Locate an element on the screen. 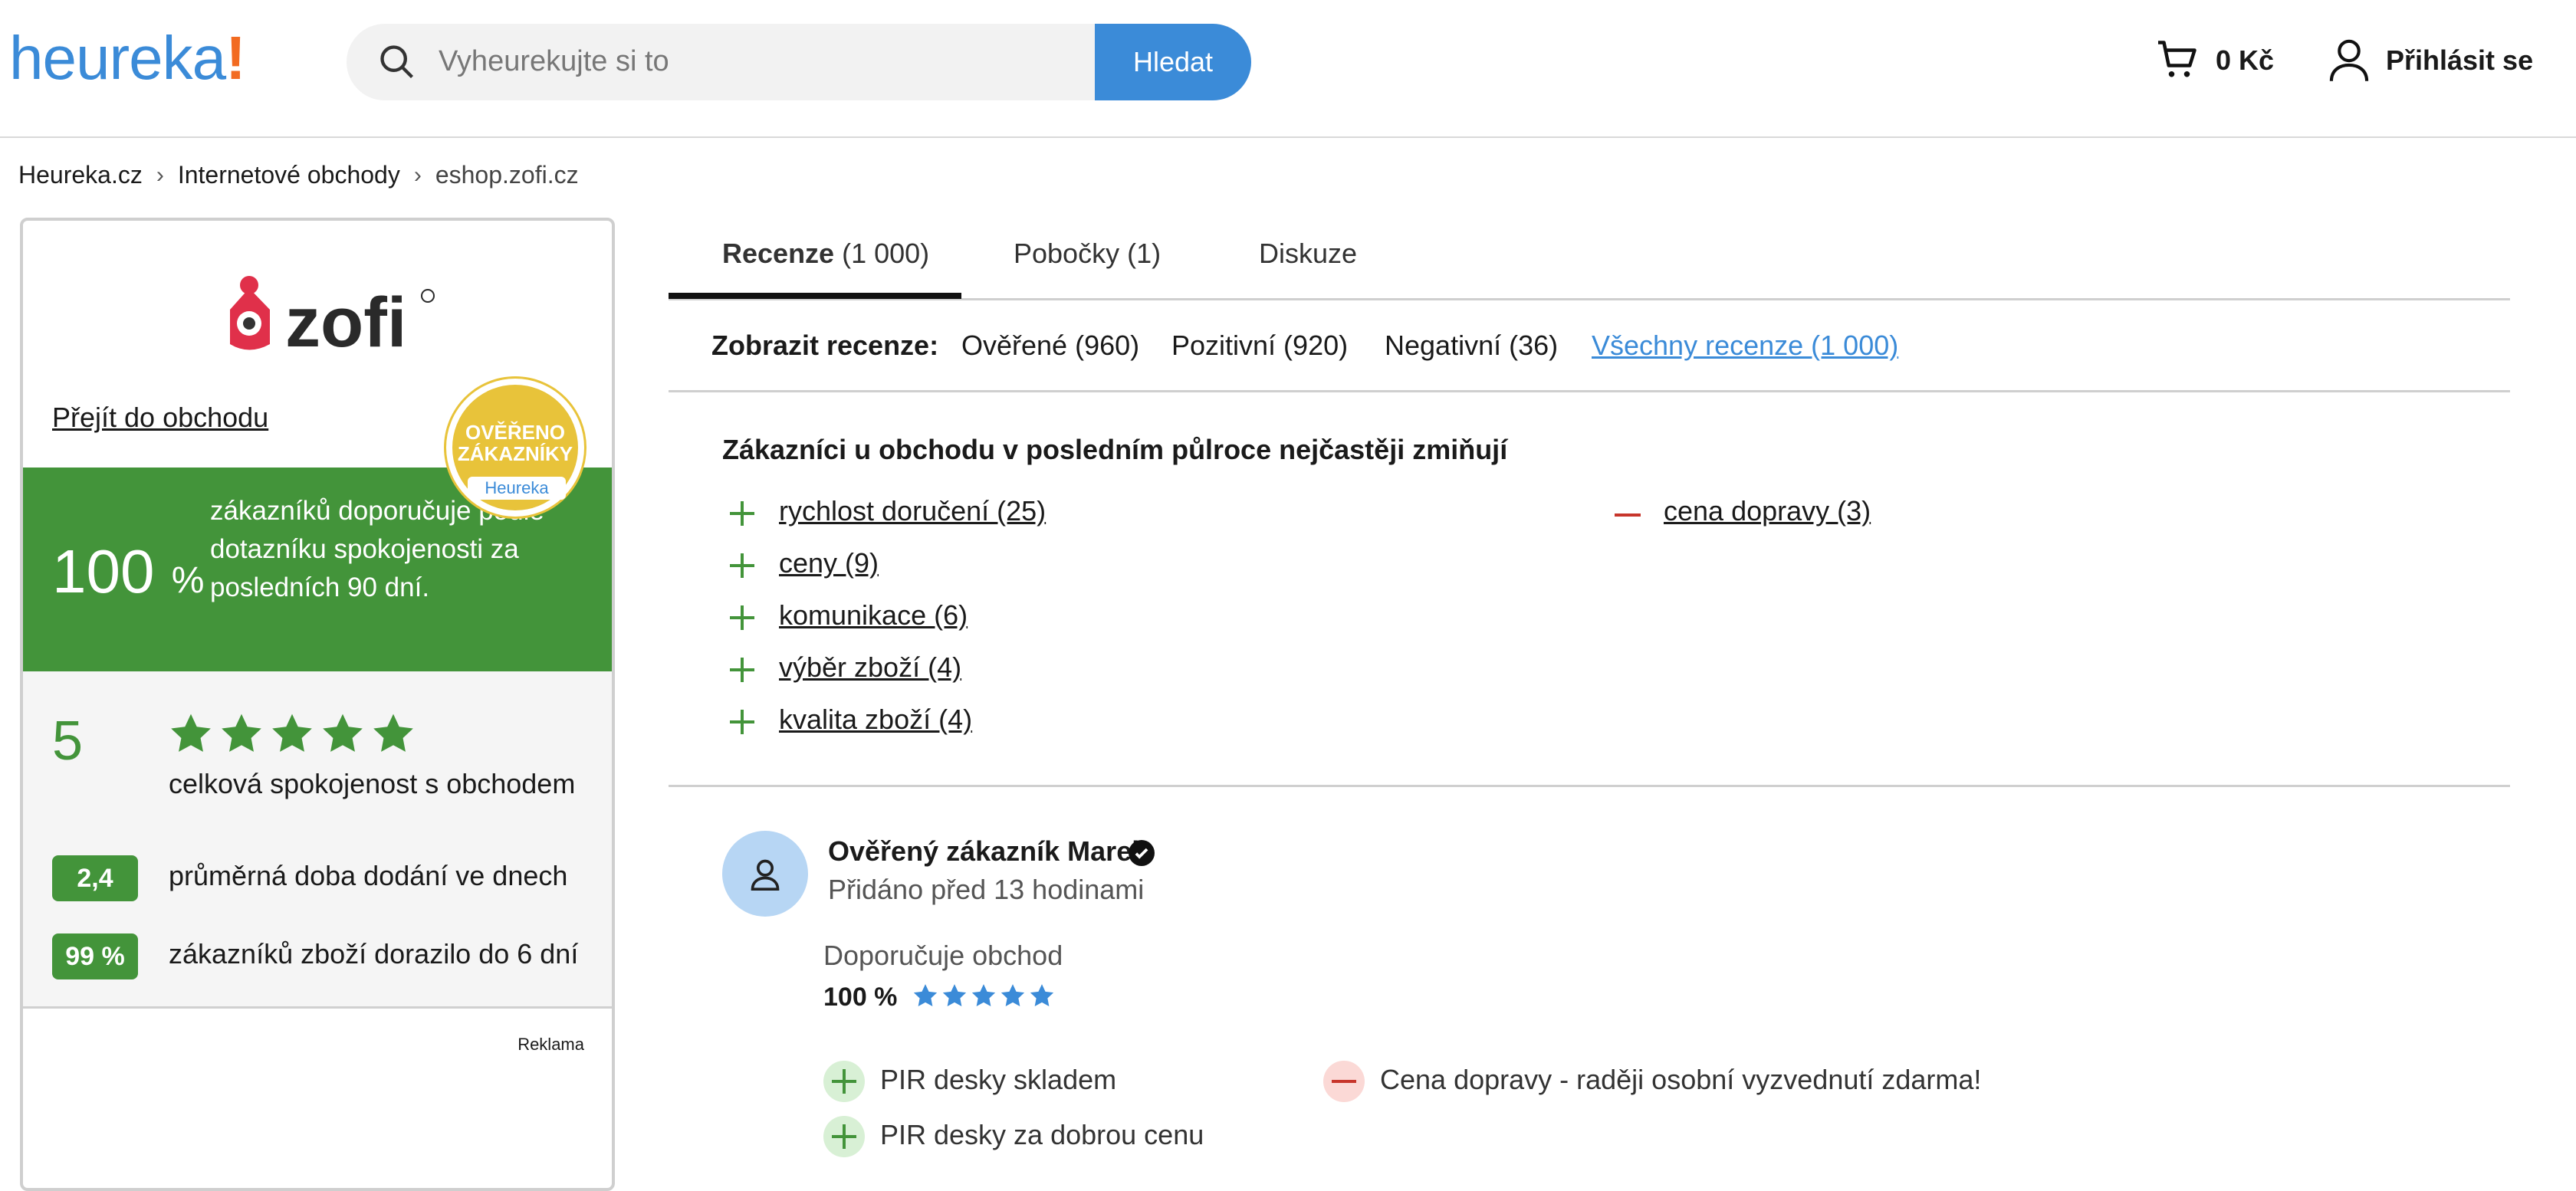 This screenshot has width=2576, height=1191. filter-positive: Pozitivní (920) is located at coordinates (1259, 346).